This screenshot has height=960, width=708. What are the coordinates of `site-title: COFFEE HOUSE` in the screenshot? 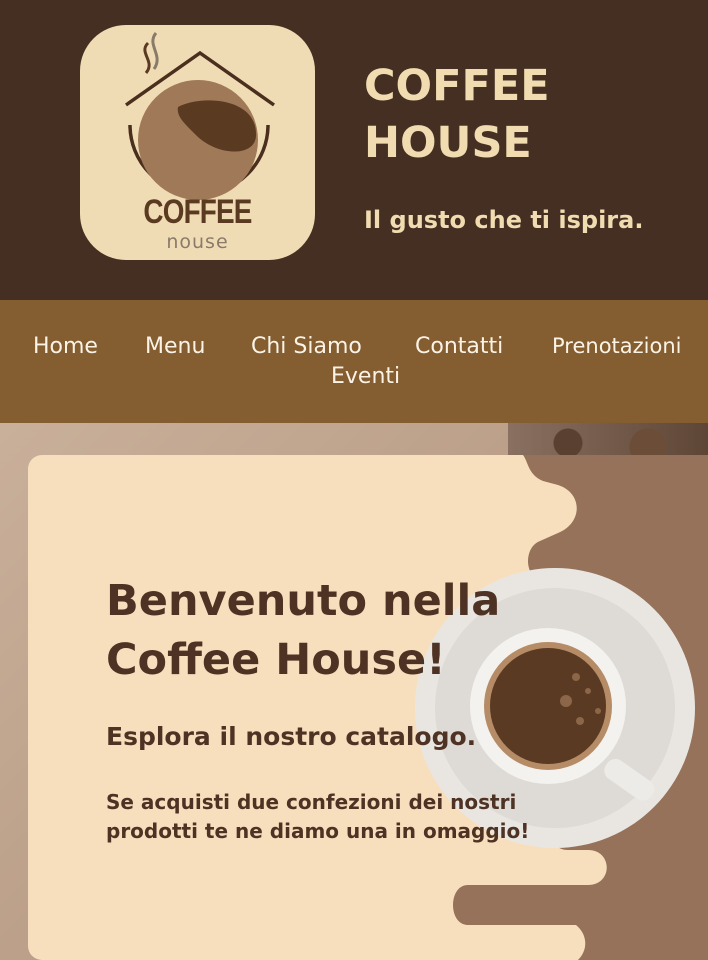 It's located at (457, 114).